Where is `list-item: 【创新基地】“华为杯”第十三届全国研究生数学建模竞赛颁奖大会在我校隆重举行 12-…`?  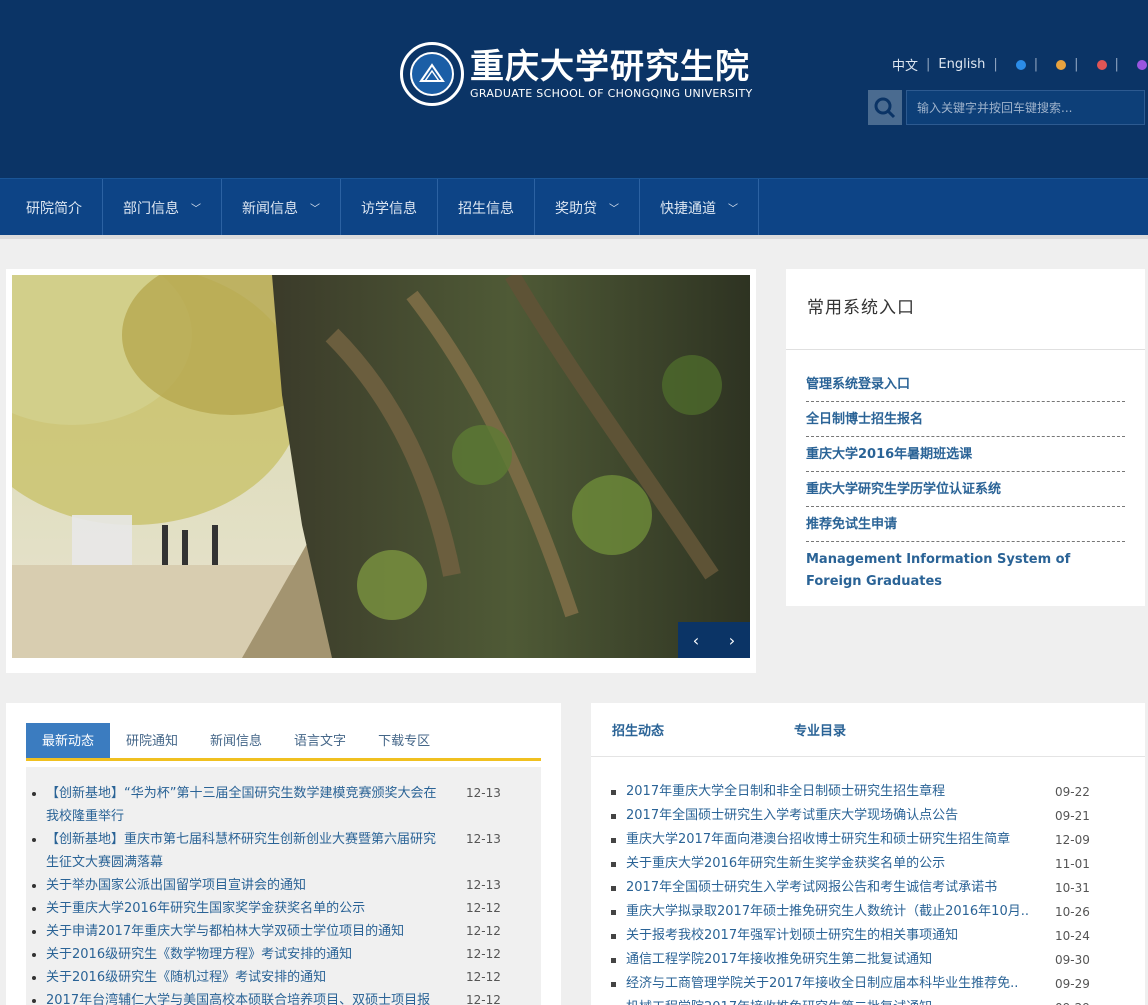
list-item: 【创新基地】“华为杯”第十三届全国研究生数学建模竞赛颁奖大会在我校隆重举行 12-… is located at coordinates (286, 805).